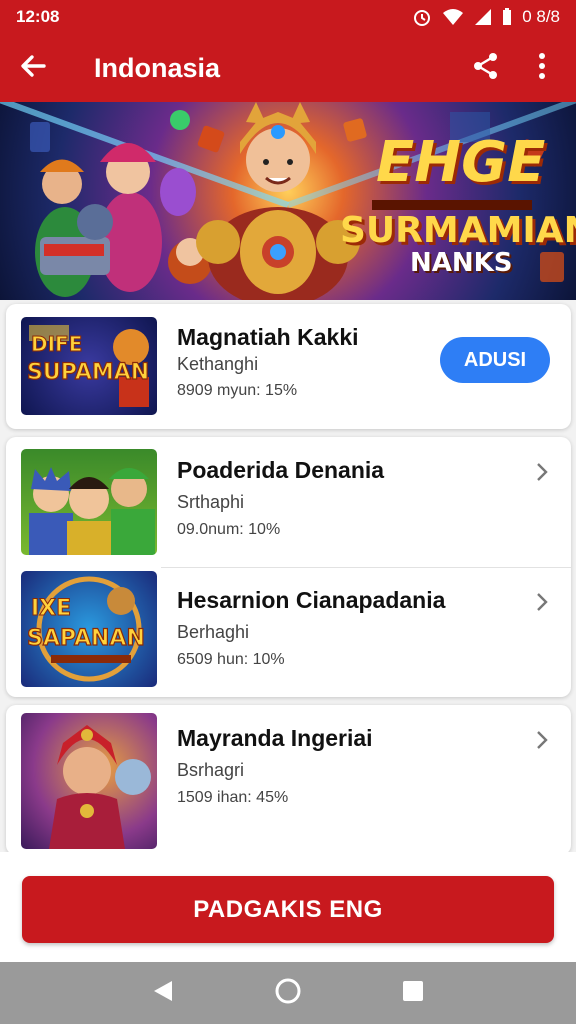 The image size is (576, 1024). I want to click on status-bar: 12:08 0 8/8, so click(288, 17).